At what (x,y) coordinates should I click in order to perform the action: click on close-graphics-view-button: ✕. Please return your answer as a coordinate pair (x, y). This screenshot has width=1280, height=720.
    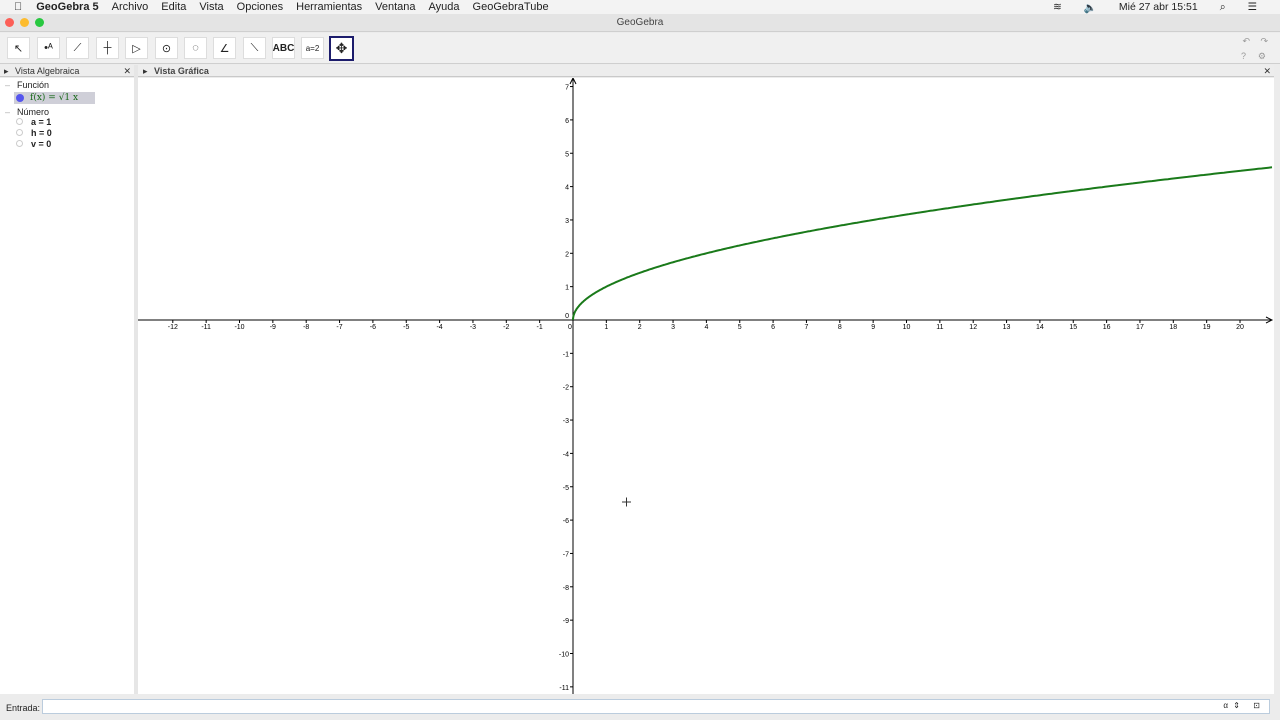
    Looking at the image, I should click on (1267, 71).